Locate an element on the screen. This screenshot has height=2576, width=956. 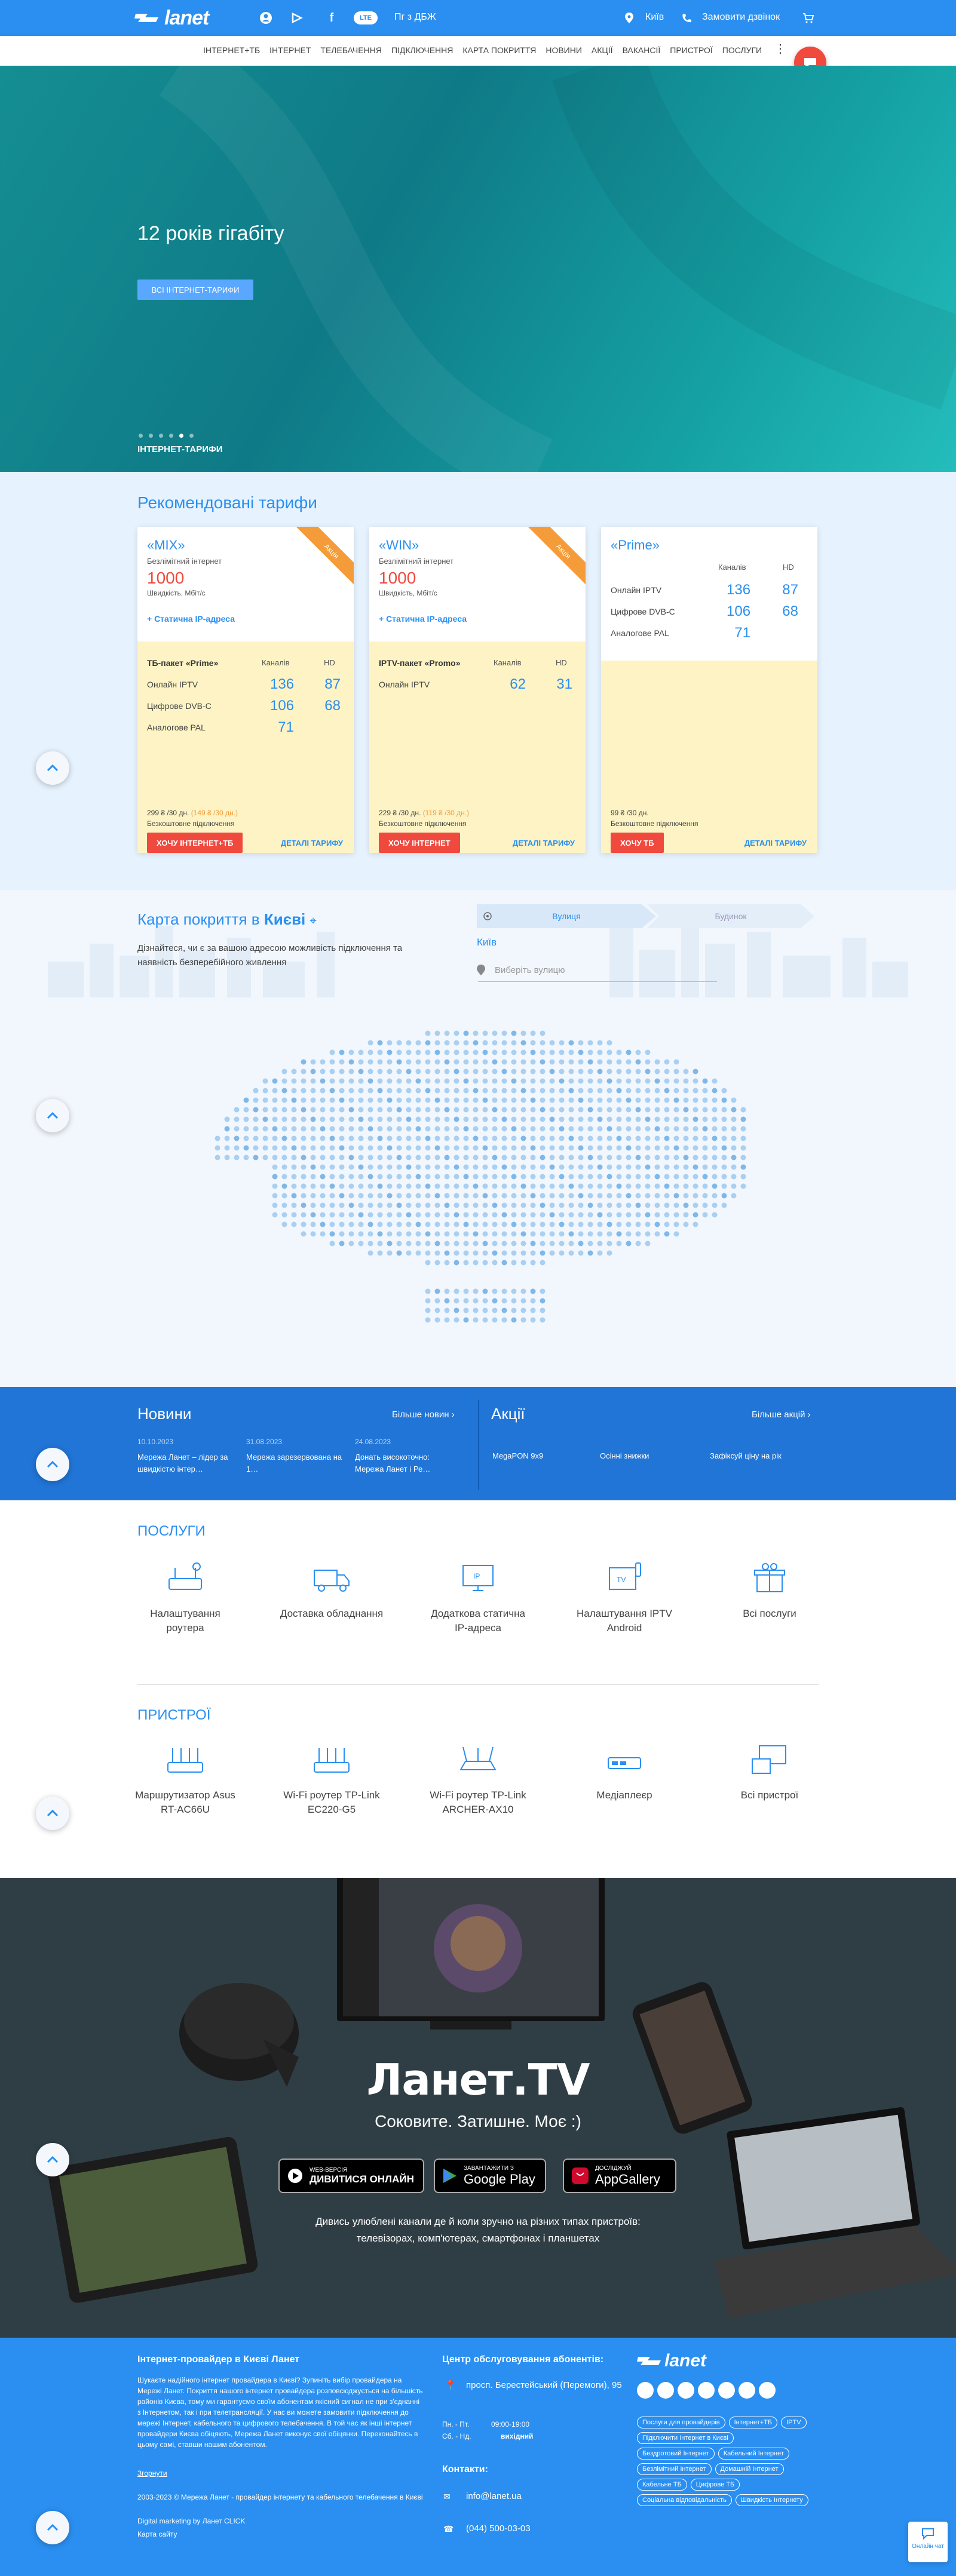
facebook-icon is located at coordinates (646, 2390).